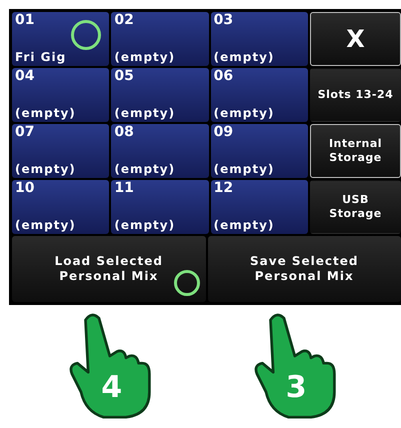 The height and width of the screenshot is (428, 401). I want to click on action-button: Save Selected Personal Mix, so click(304, 269).